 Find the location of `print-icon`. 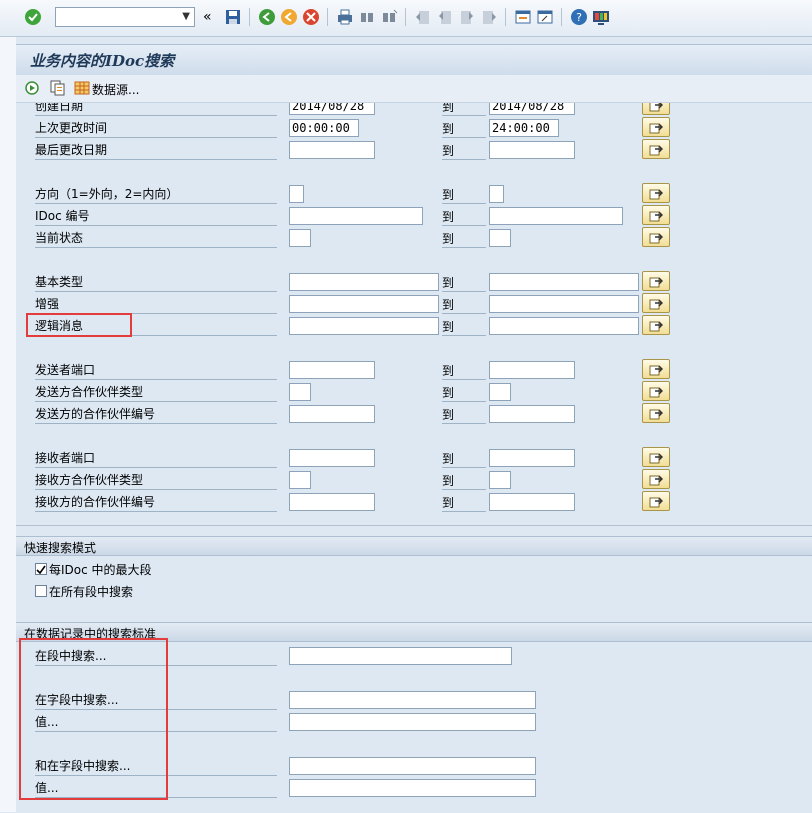

print-icon is located at coordinates (345, 17).